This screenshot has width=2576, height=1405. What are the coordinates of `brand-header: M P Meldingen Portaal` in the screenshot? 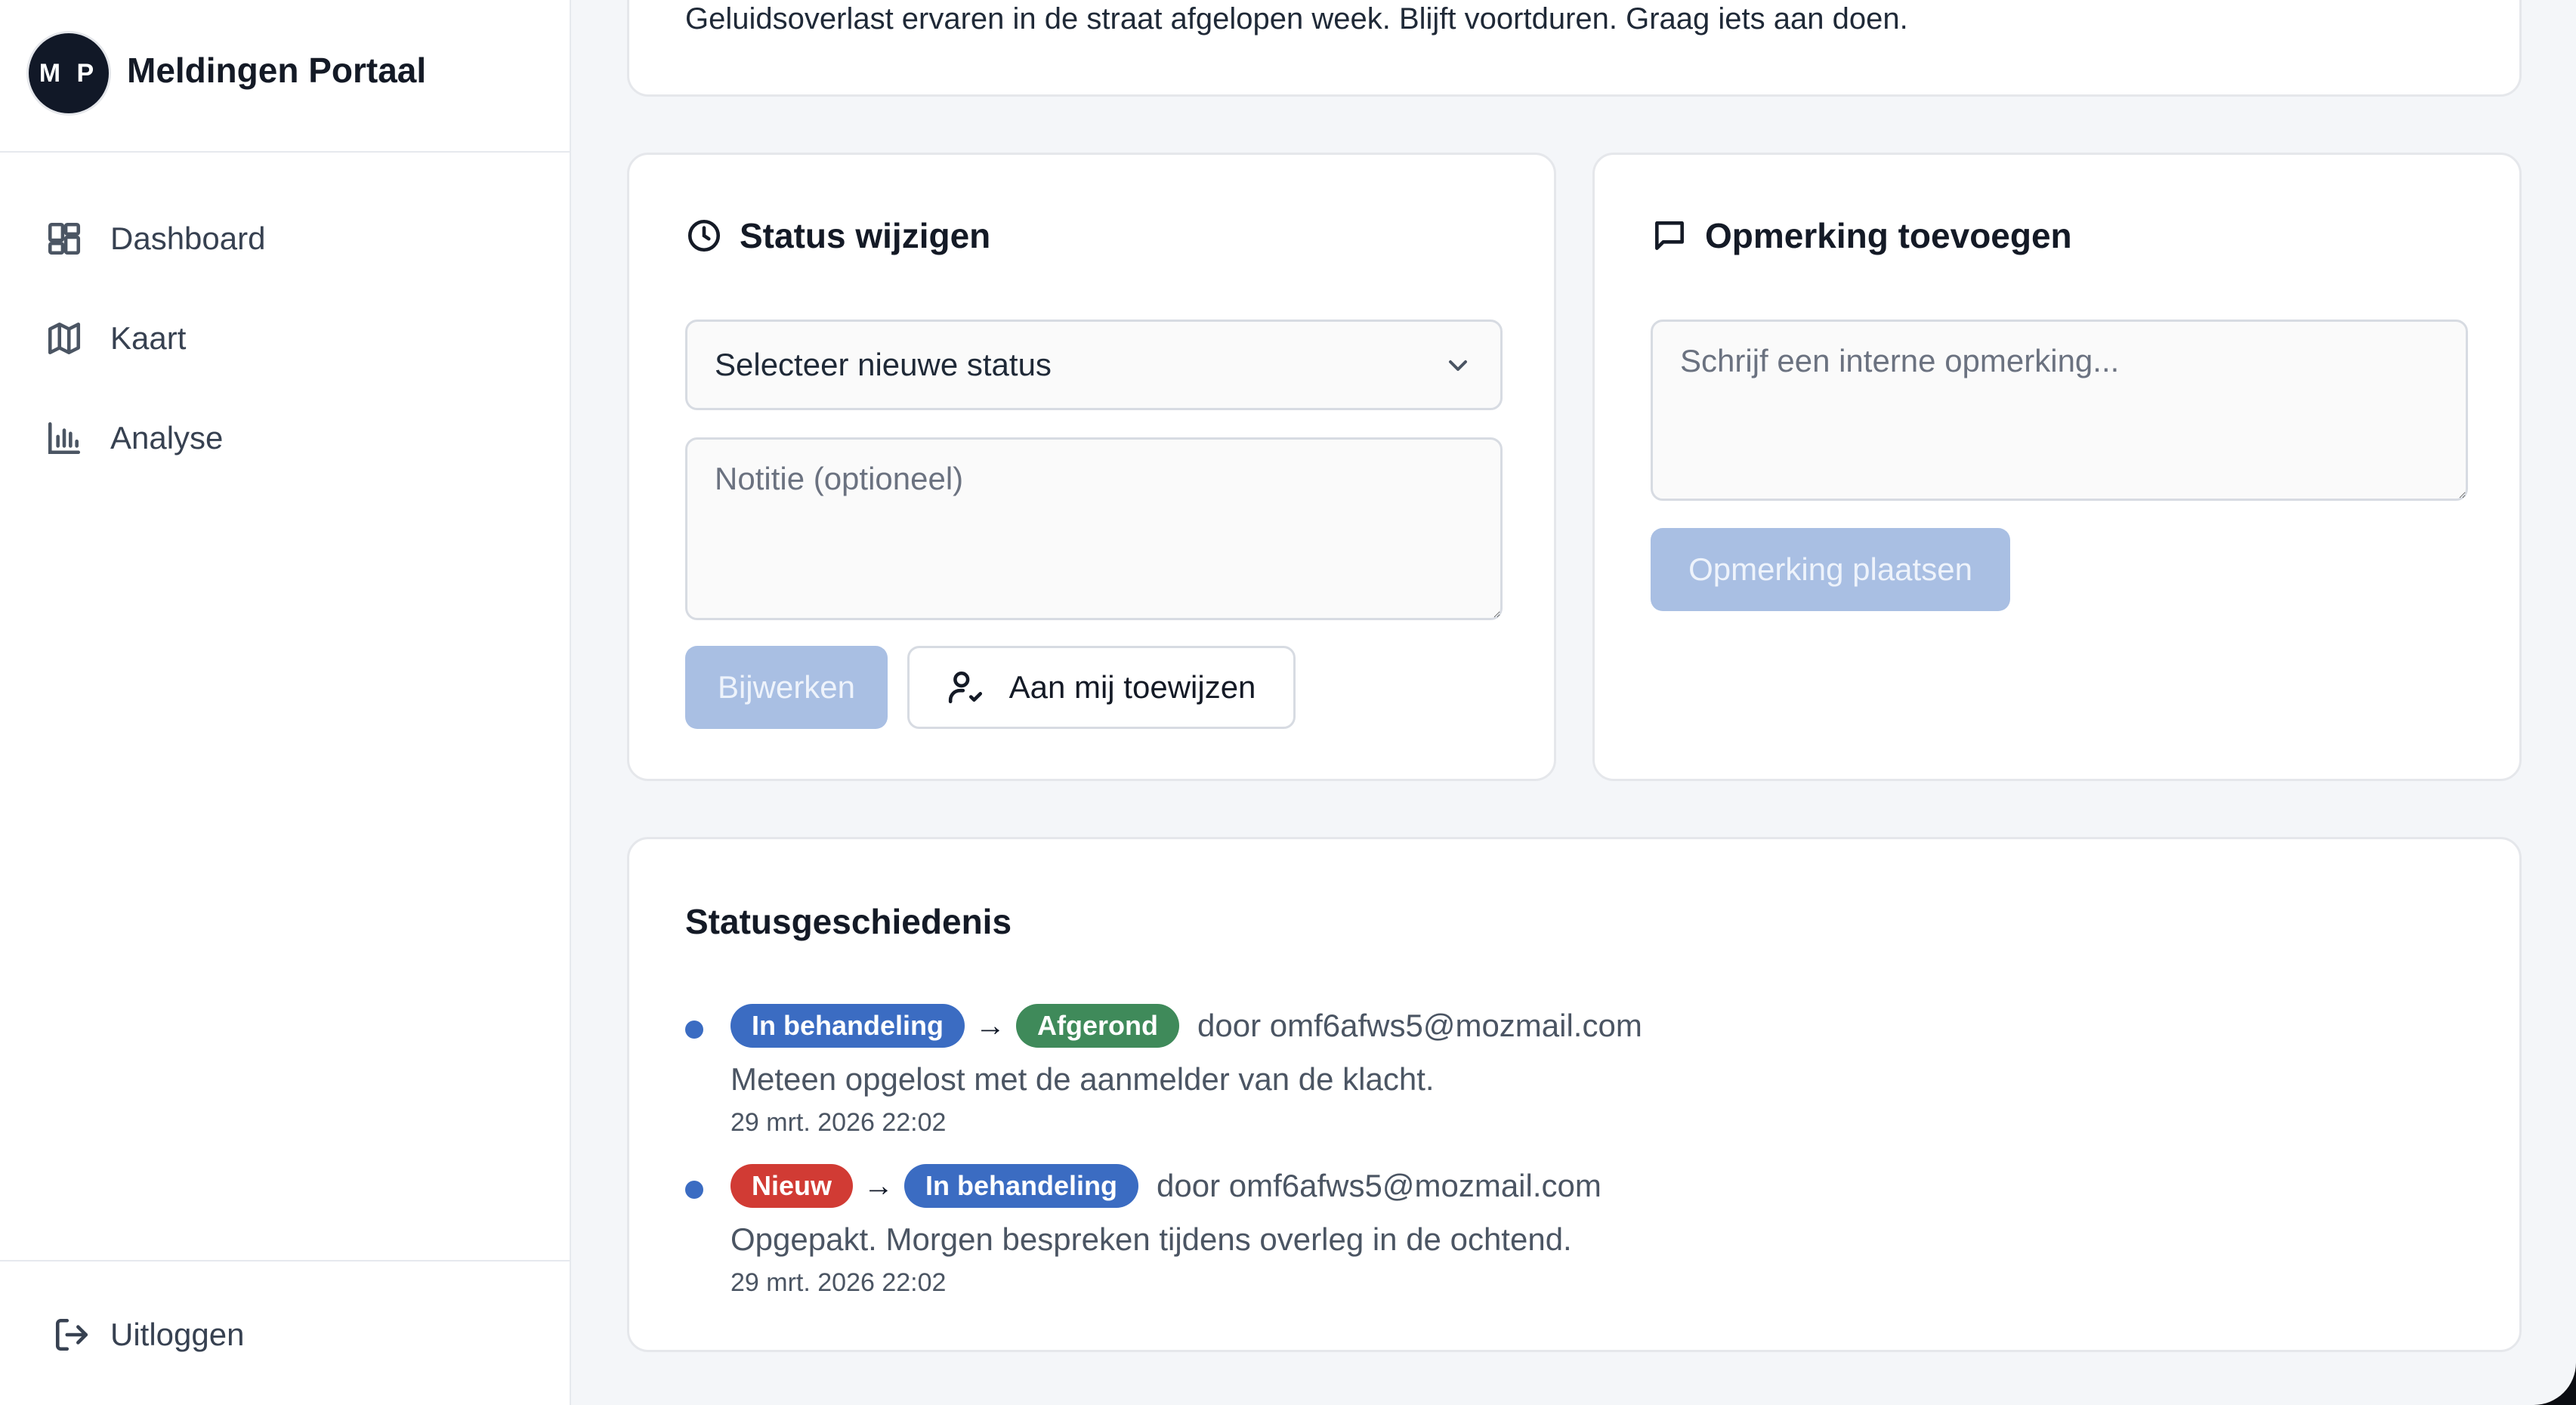 It's located at (285, 76).